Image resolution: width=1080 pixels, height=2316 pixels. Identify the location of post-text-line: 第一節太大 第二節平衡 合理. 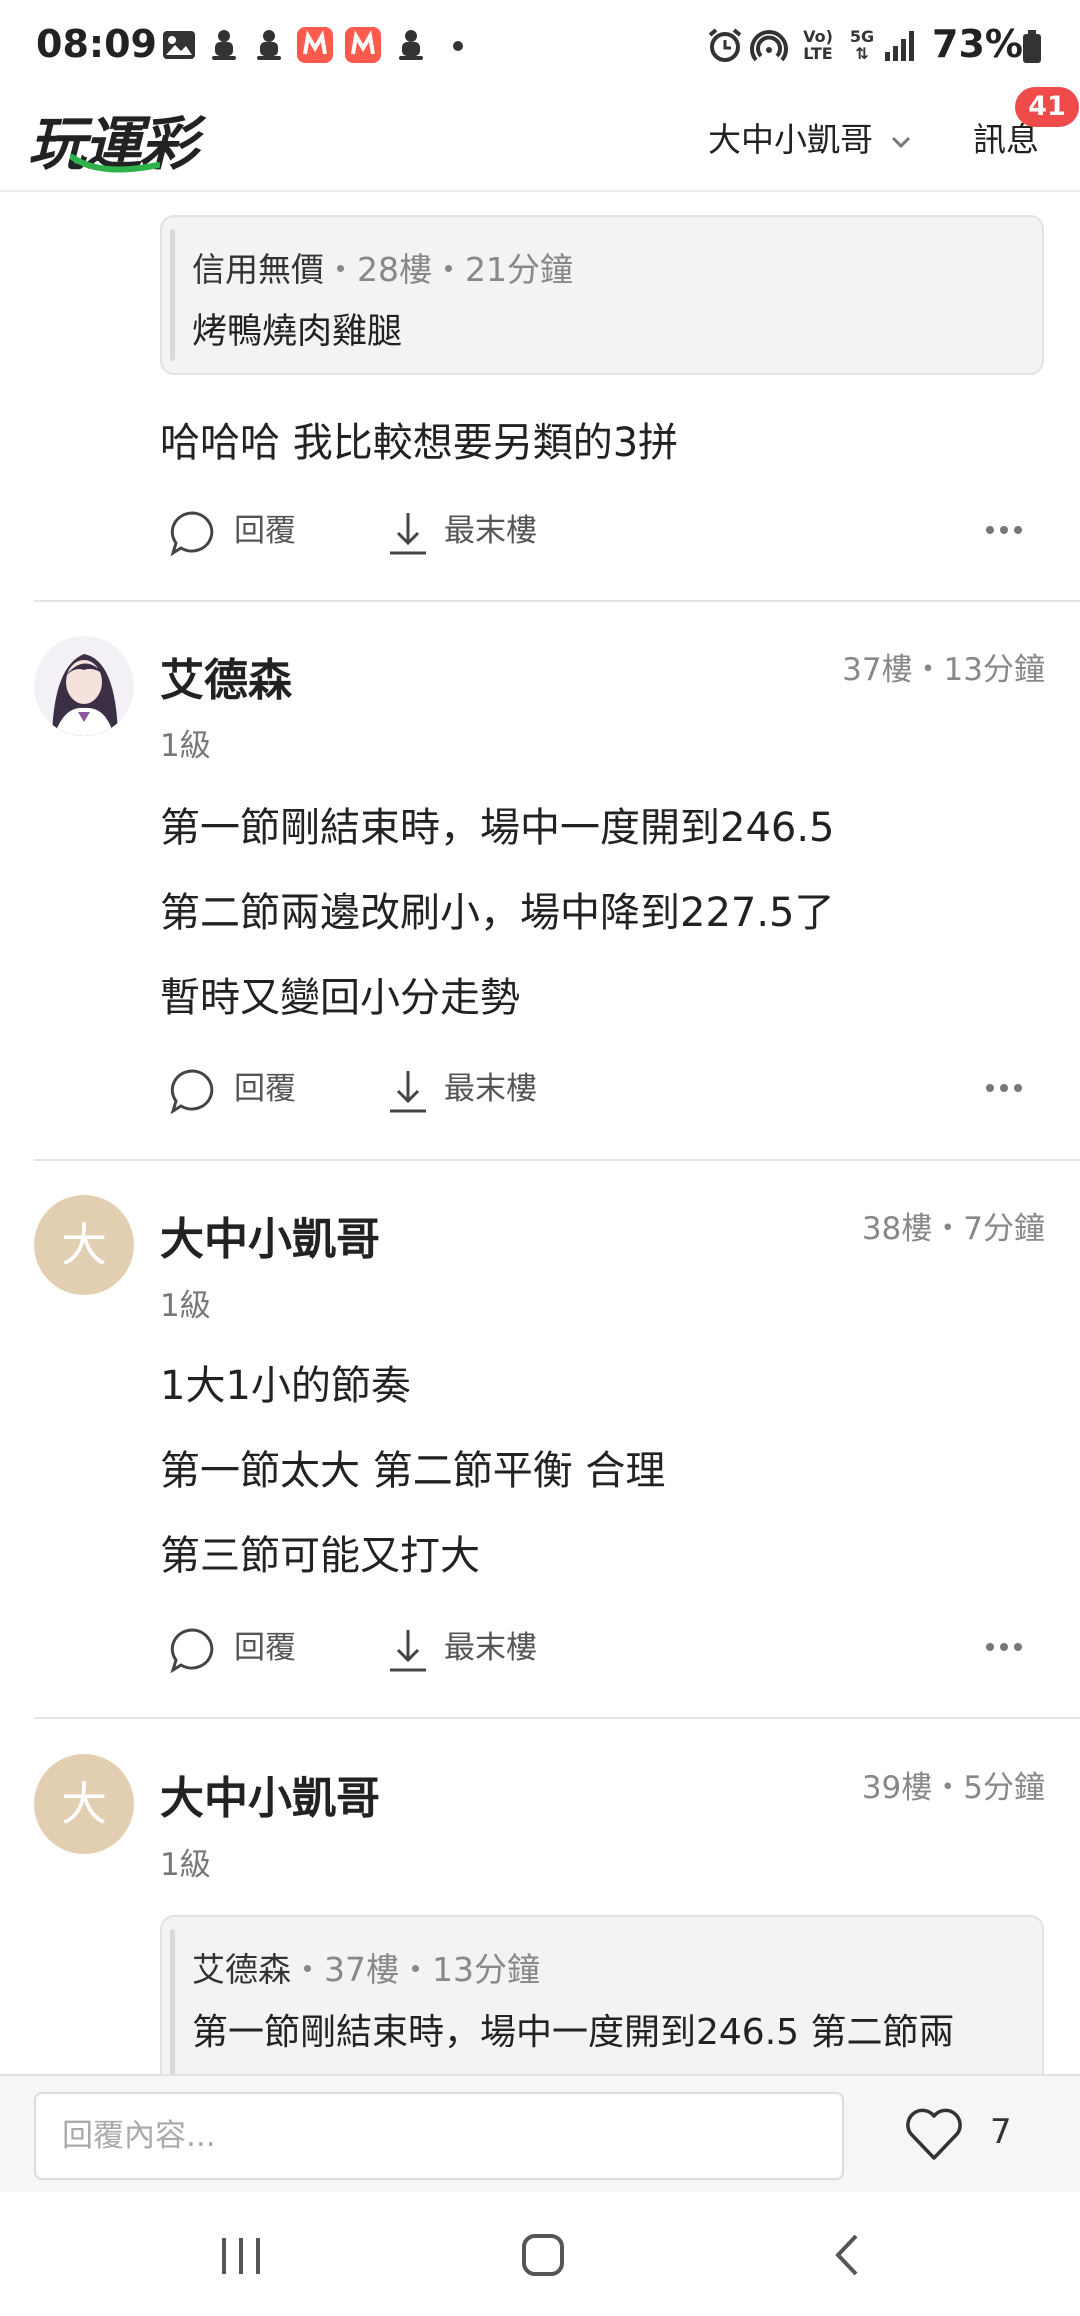
(413, 1471).